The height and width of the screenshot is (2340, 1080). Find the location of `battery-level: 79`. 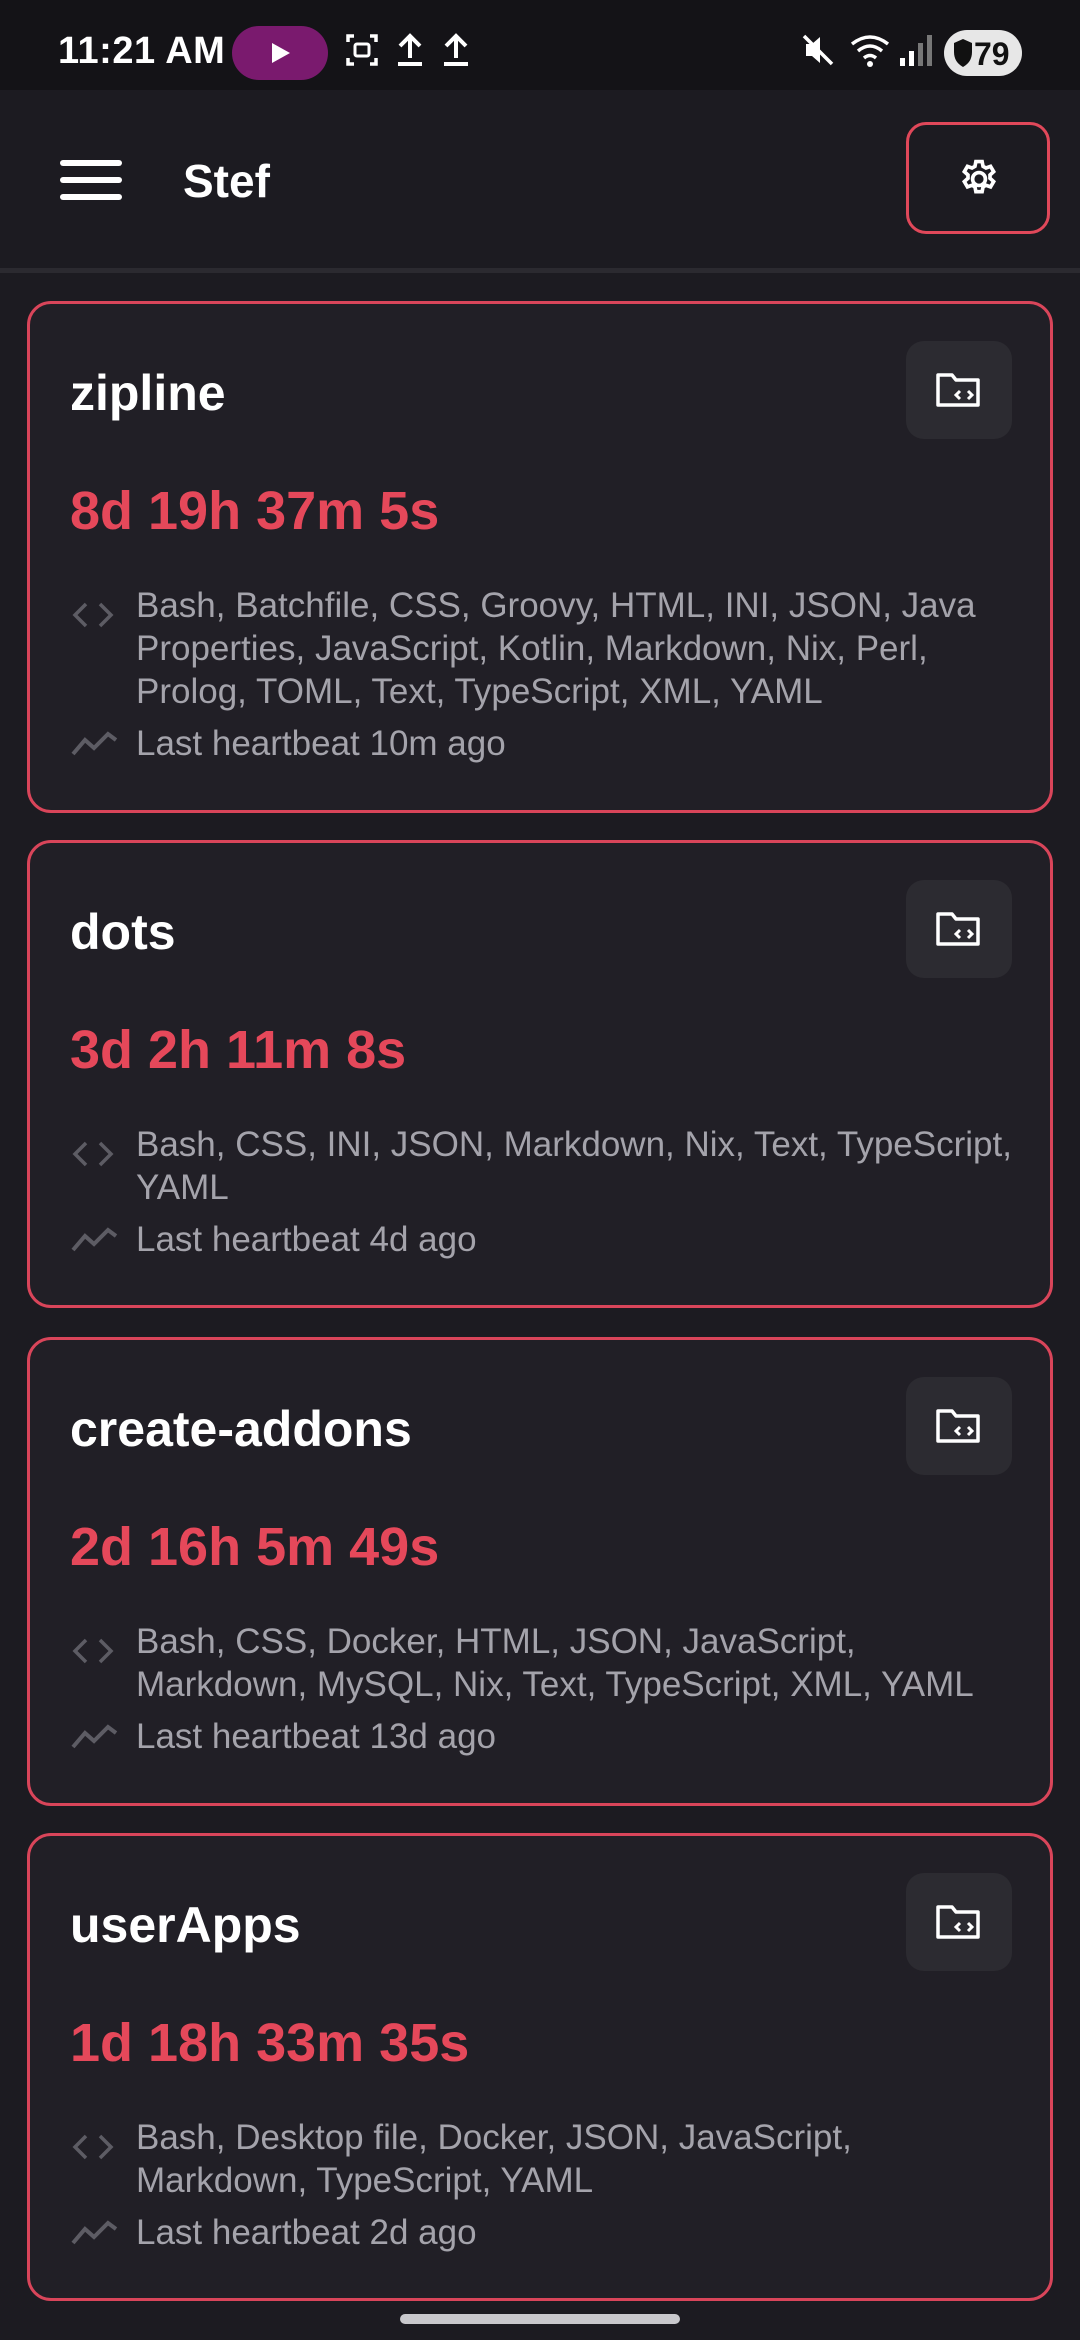

battery-level: 79 is located at coordinates (992, 54).